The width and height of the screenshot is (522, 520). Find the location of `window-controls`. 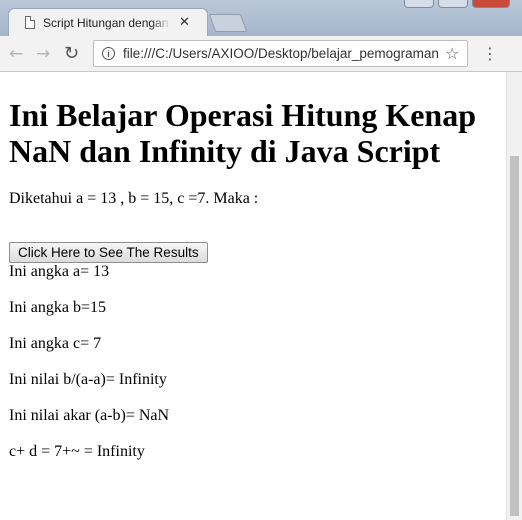

window-controls is located at coordinates (457, 4).